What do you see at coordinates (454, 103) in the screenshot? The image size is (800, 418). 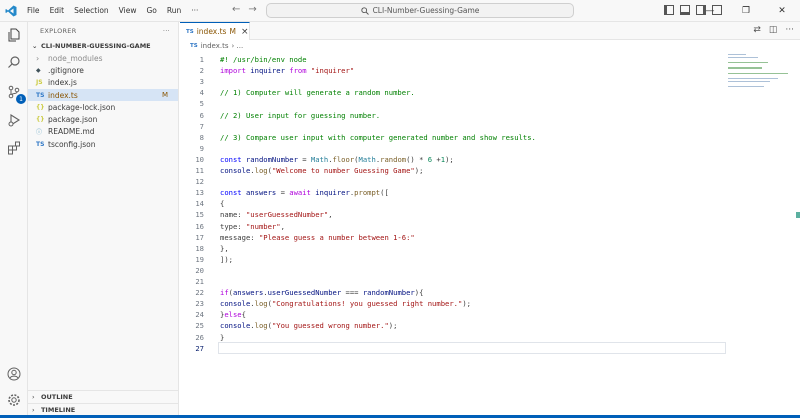 I see `code-line: 5` at bounding box center [454, 103].